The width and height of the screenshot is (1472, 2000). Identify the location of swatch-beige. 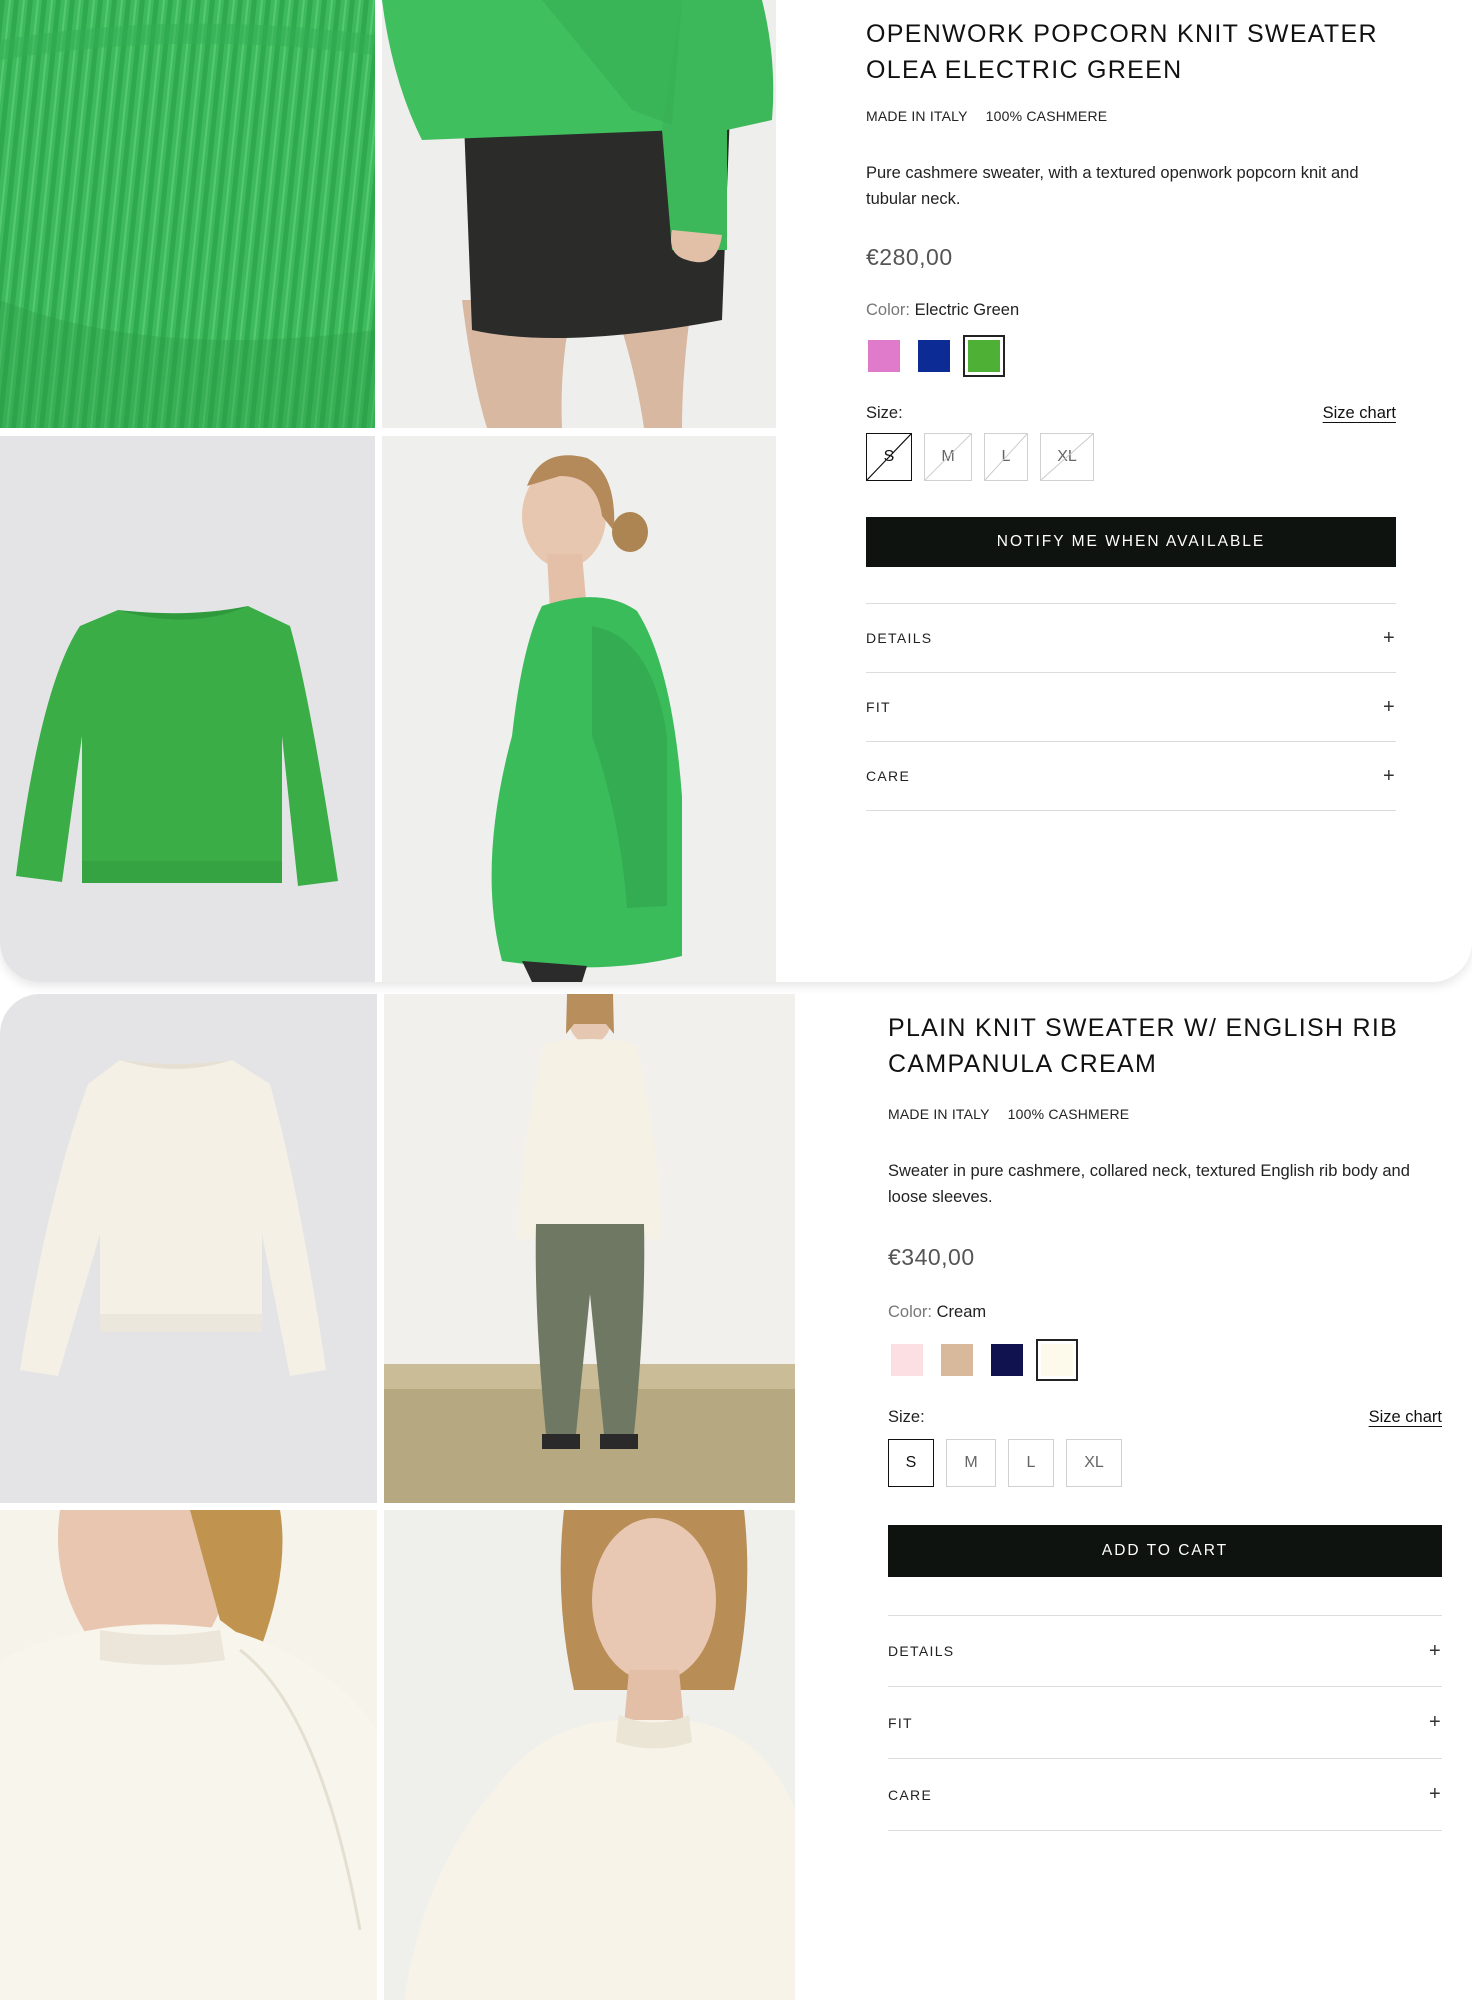
(957, 1360).